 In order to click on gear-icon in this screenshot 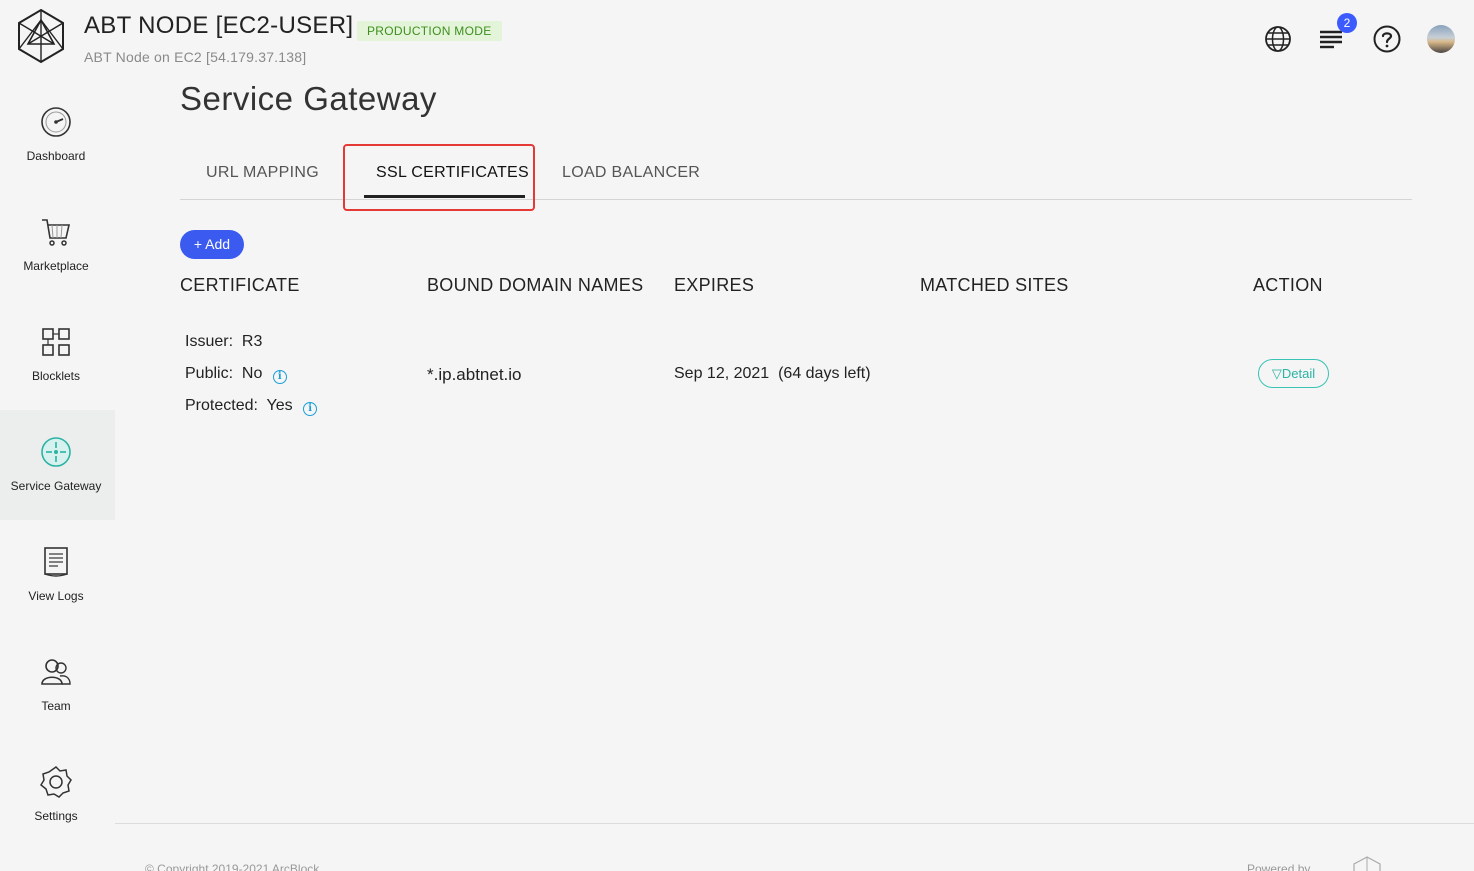, I will do `click(56, 782)`.